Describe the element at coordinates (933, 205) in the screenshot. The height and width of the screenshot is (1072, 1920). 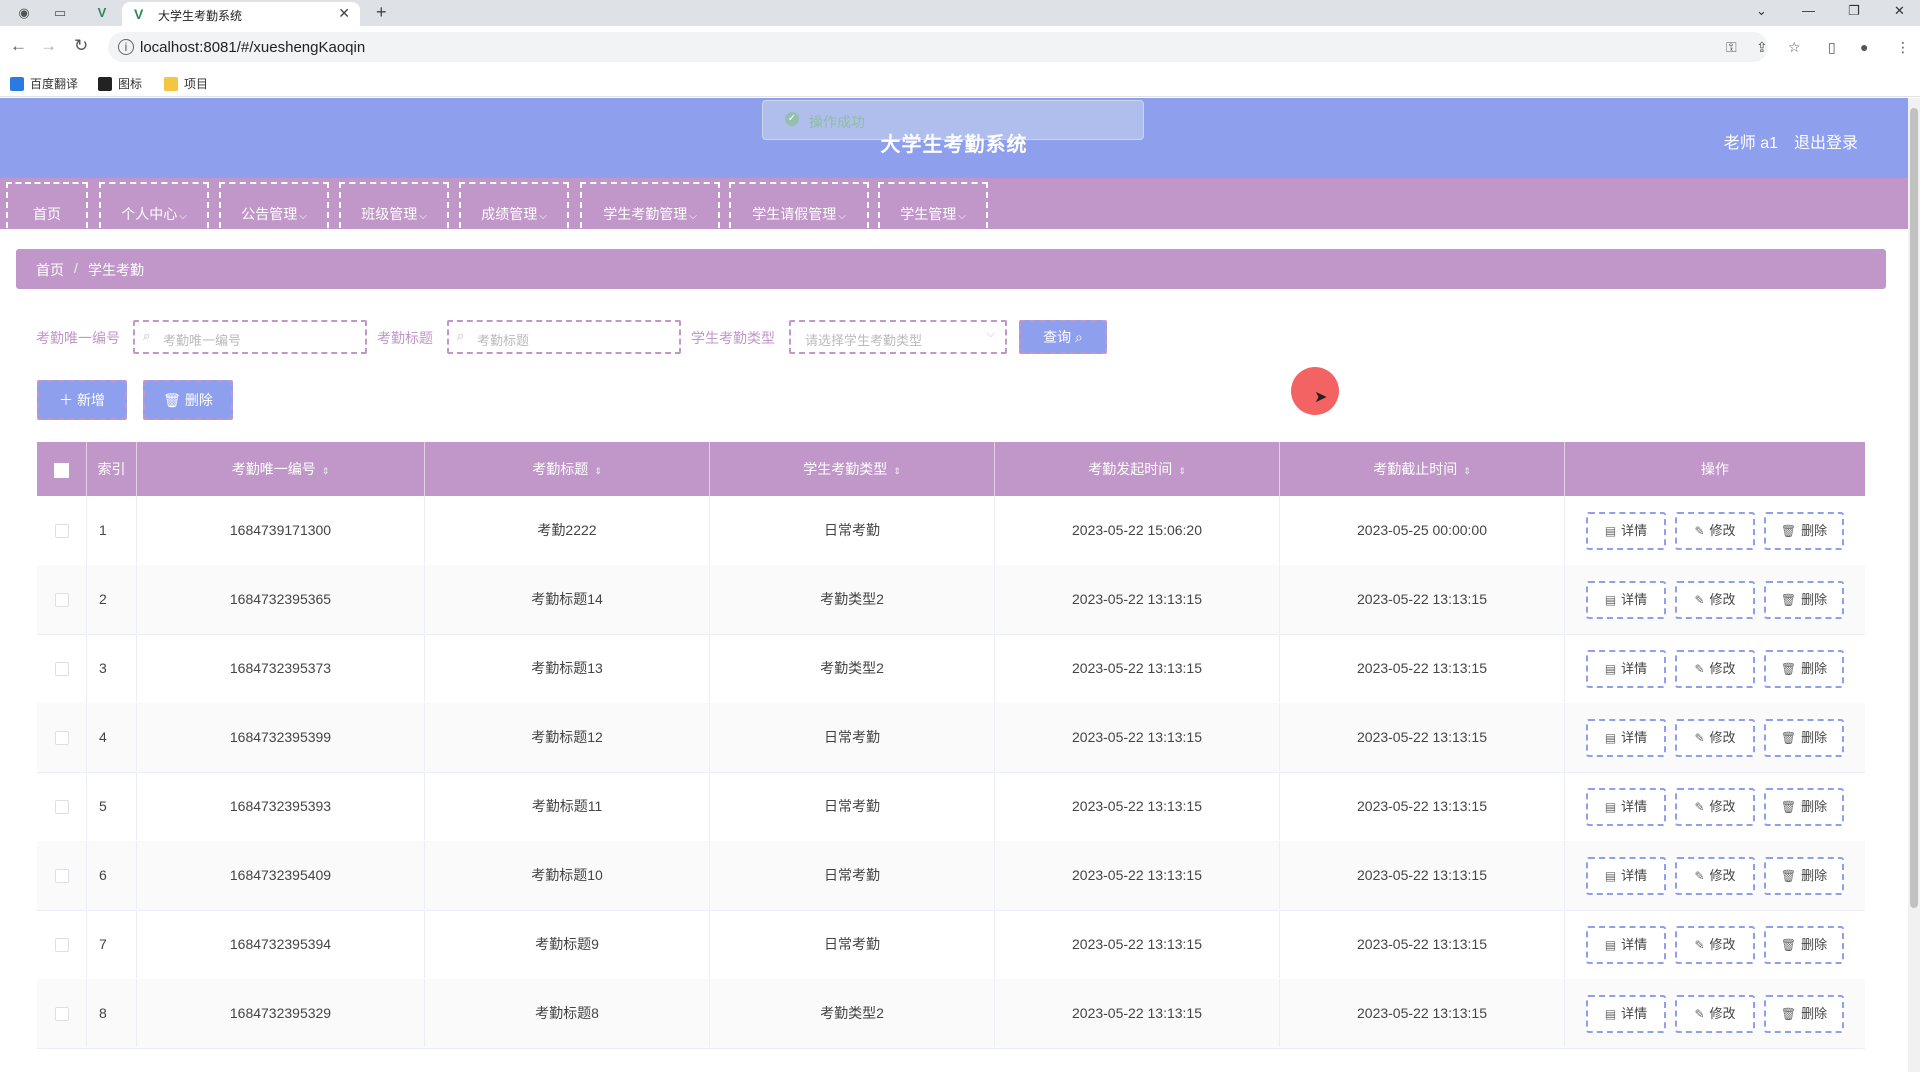
I see `menu-students: 学生管理 ⌵` at that location.